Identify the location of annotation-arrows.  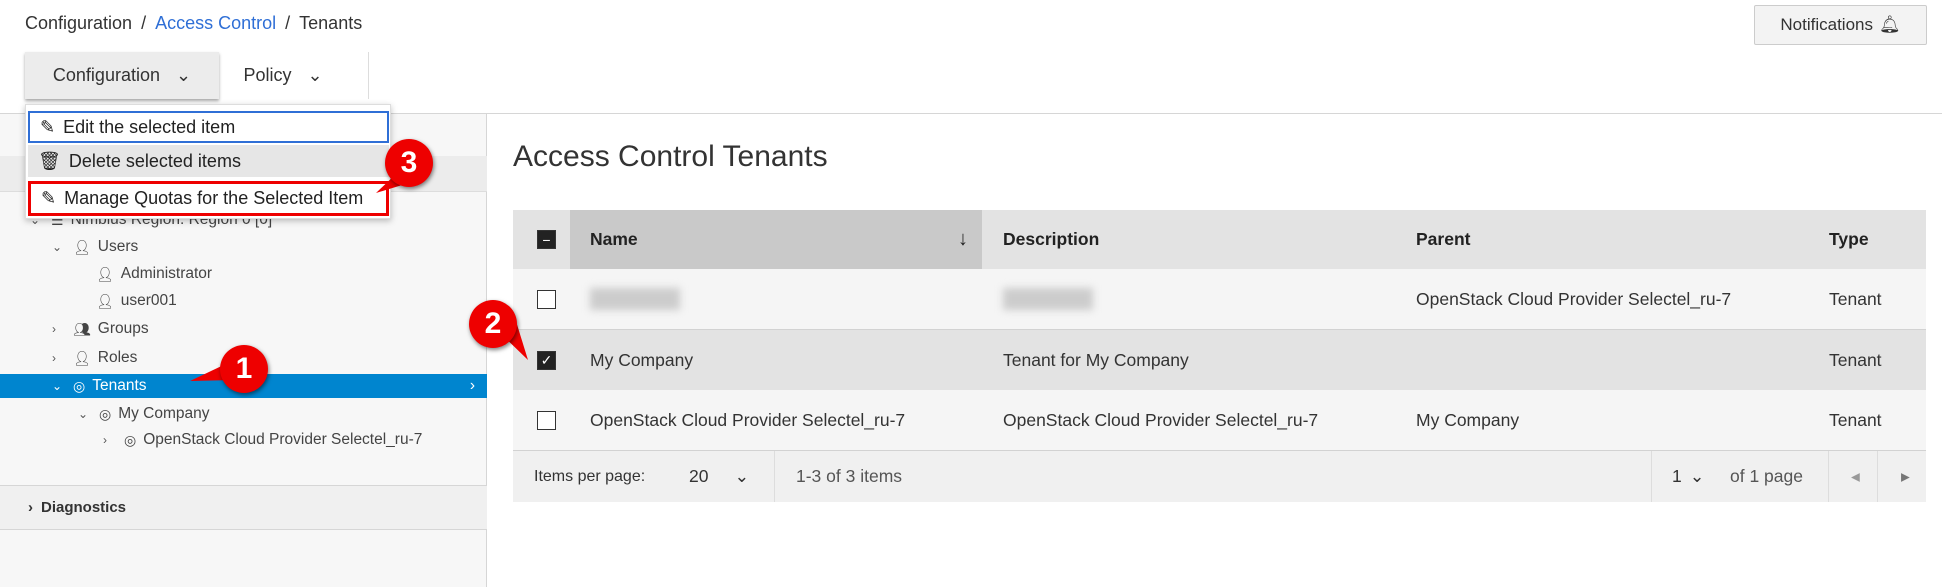
(359, 276).